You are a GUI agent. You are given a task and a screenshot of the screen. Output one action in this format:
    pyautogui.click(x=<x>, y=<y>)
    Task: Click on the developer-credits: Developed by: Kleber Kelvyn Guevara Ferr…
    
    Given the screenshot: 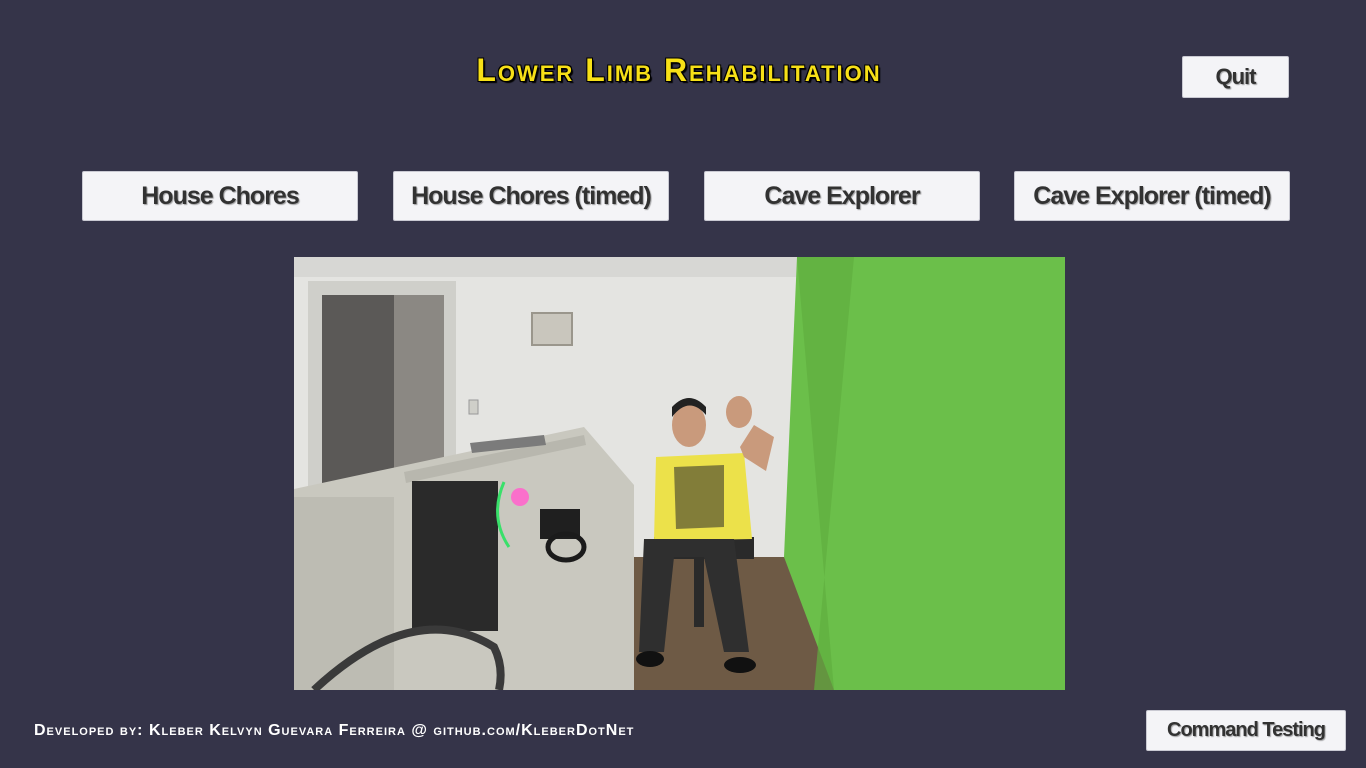 What is the action you would take?
    pyautogui.click(x=334, y=730)
    